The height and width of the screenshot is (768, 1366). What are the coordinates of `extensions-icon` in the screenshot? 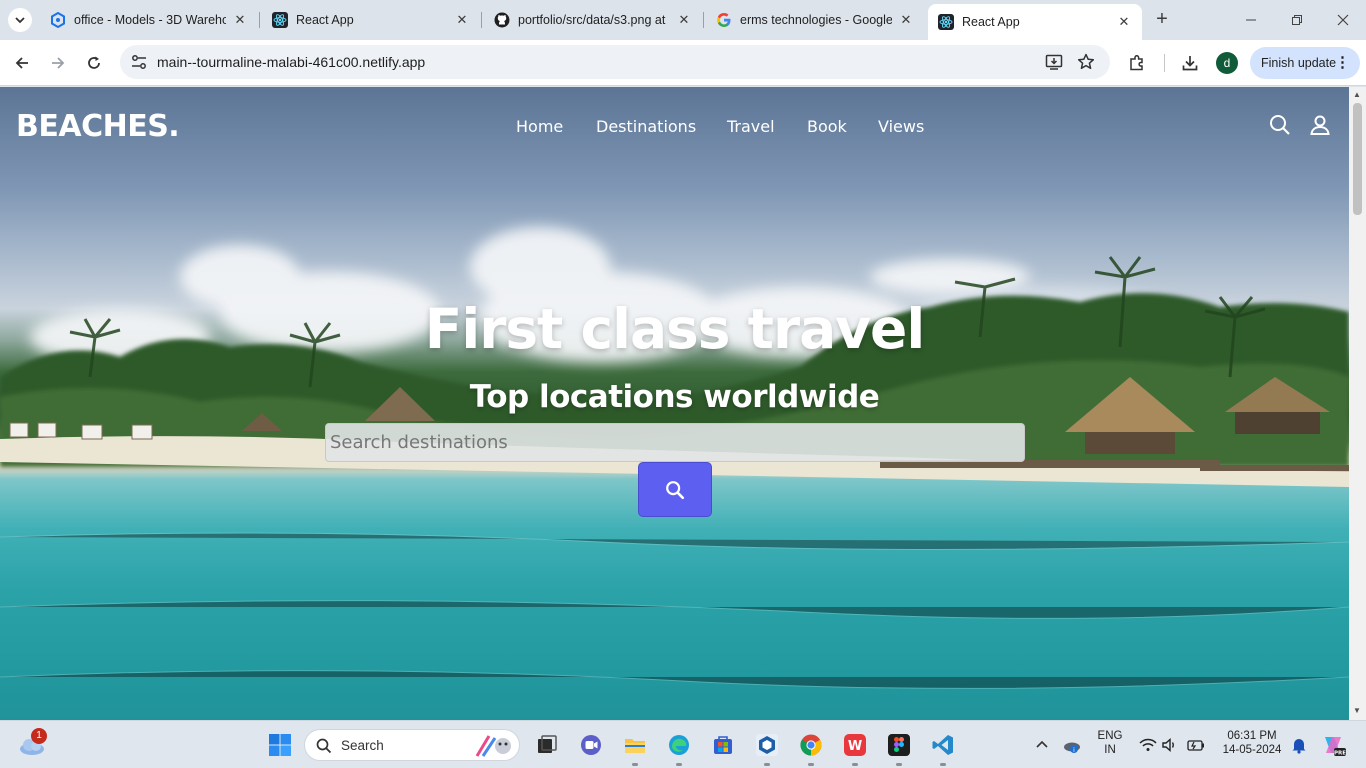 It's located at (1137, 63).